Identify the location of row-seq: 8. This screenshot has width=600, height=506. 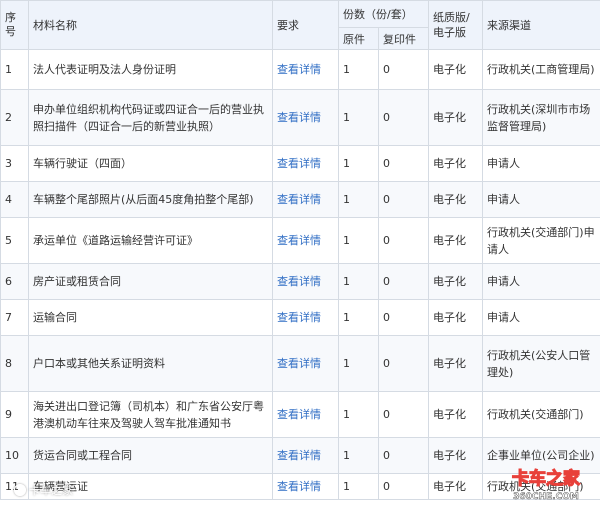
(15, 364).